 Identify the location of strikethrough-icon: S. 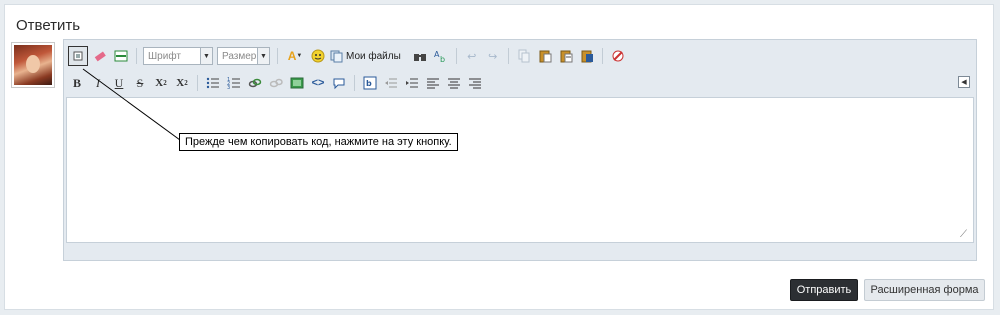
(140, 83).